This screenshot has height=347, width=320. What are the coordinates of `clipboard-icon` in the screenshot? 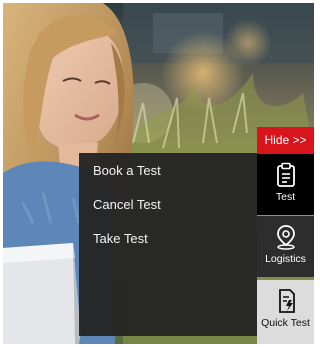 It's located at (285, 174).